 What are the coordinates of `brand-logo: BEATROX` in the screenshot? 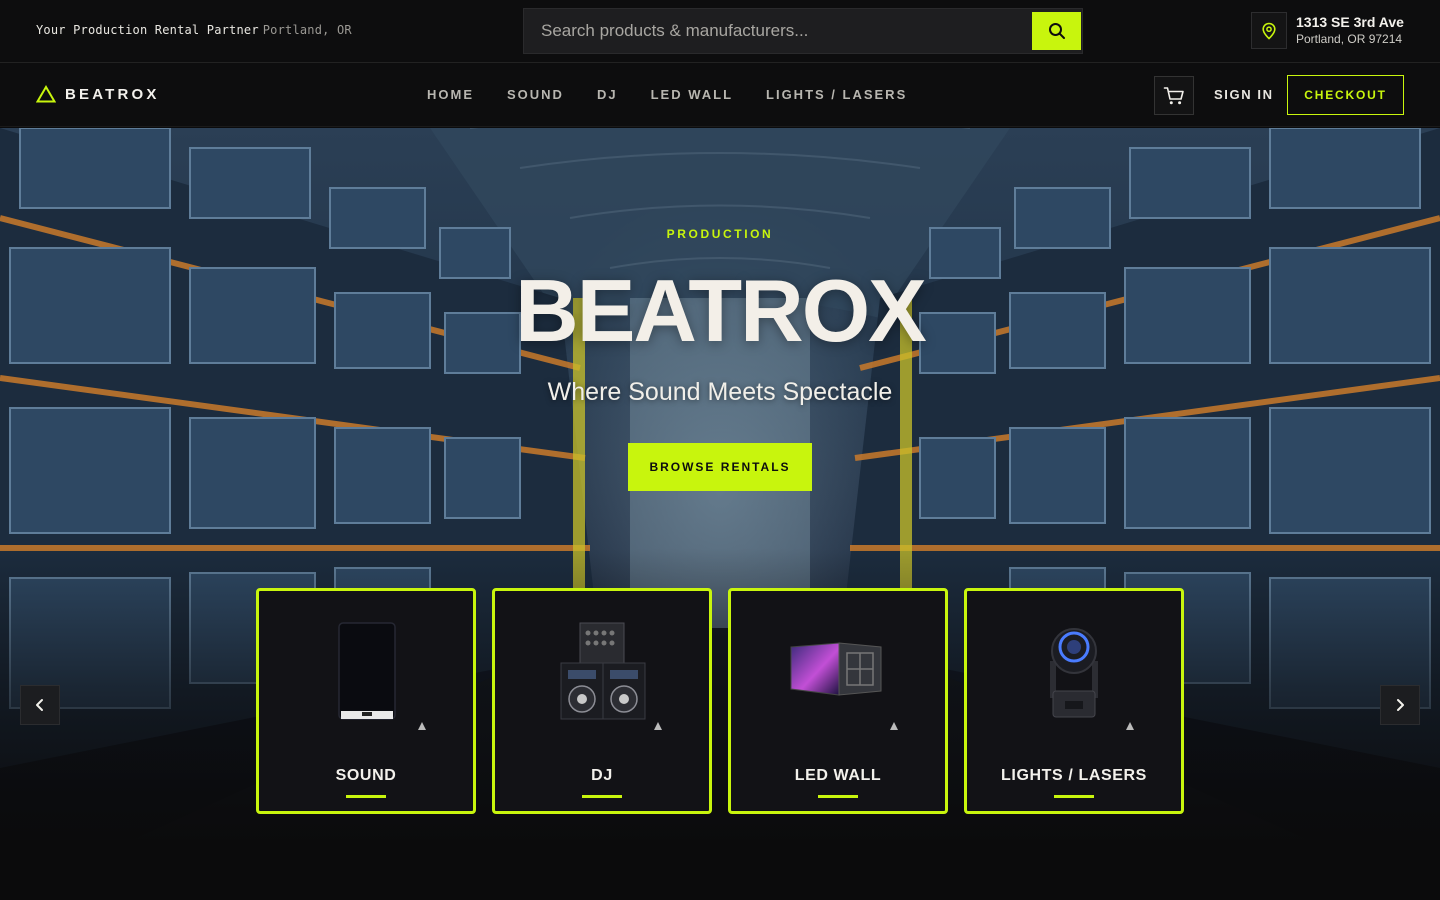 It's located at (98, 94).